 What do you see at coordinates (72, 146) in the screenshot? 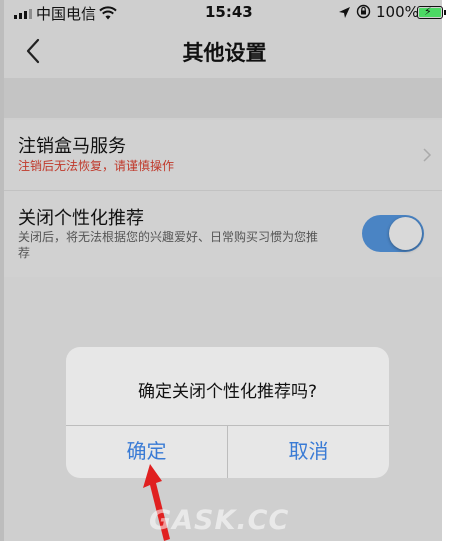
I see `deregister-title: 注销盒马服务` at bounding box center [72, 146].